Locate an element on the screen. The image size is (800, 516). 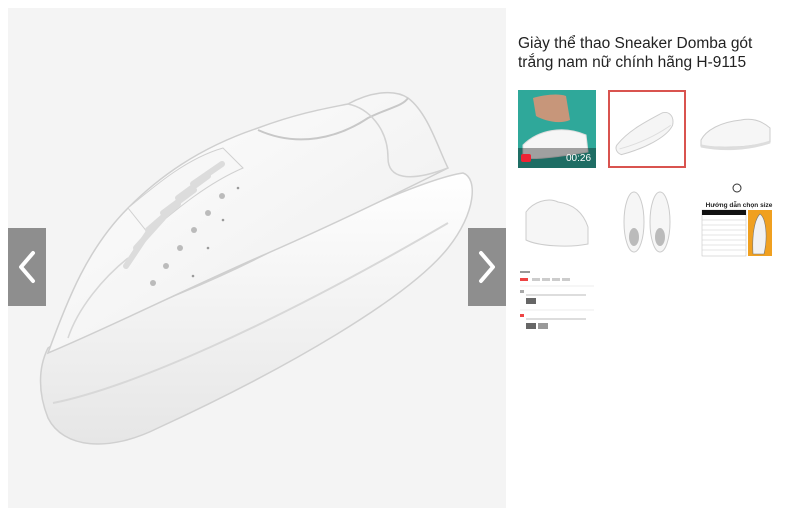
size-guide-caption: Hướng dẫn chọn size is located at coordinates (739, 205).